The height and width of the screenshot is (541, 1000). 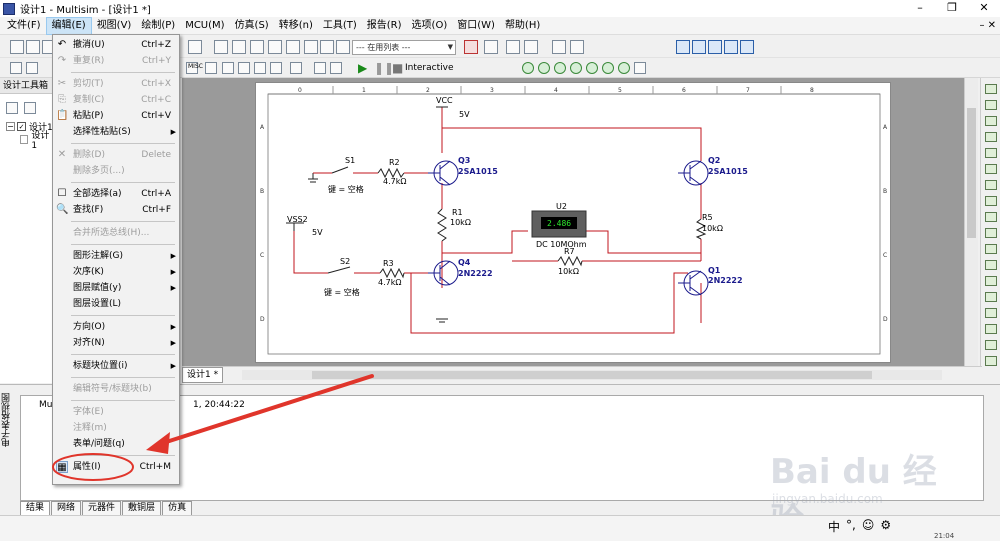 I want to click on probe-current-icon, so click(x=544, y=68).